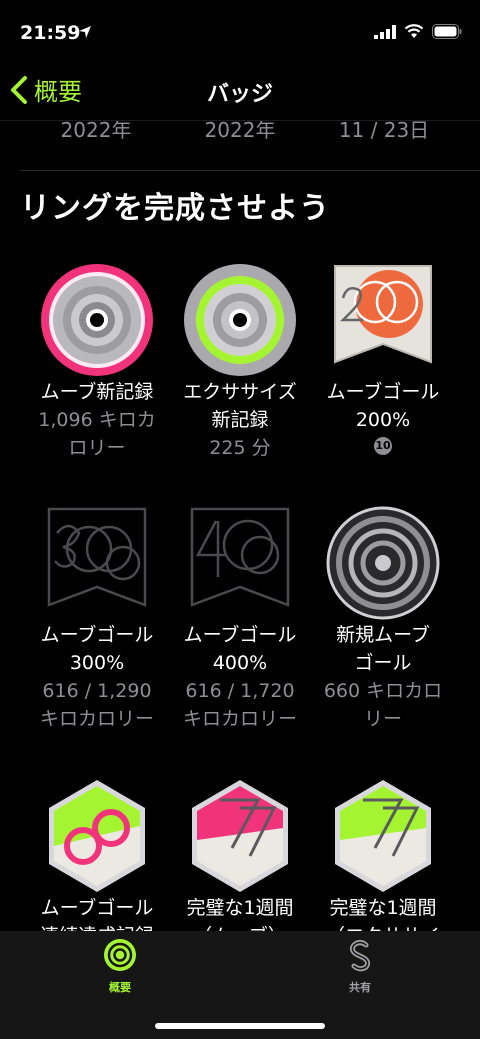 The height and width of the screenshot is (1039, 480). I want to click on badge-detail: 616 / 1,290, so click(97, 691).